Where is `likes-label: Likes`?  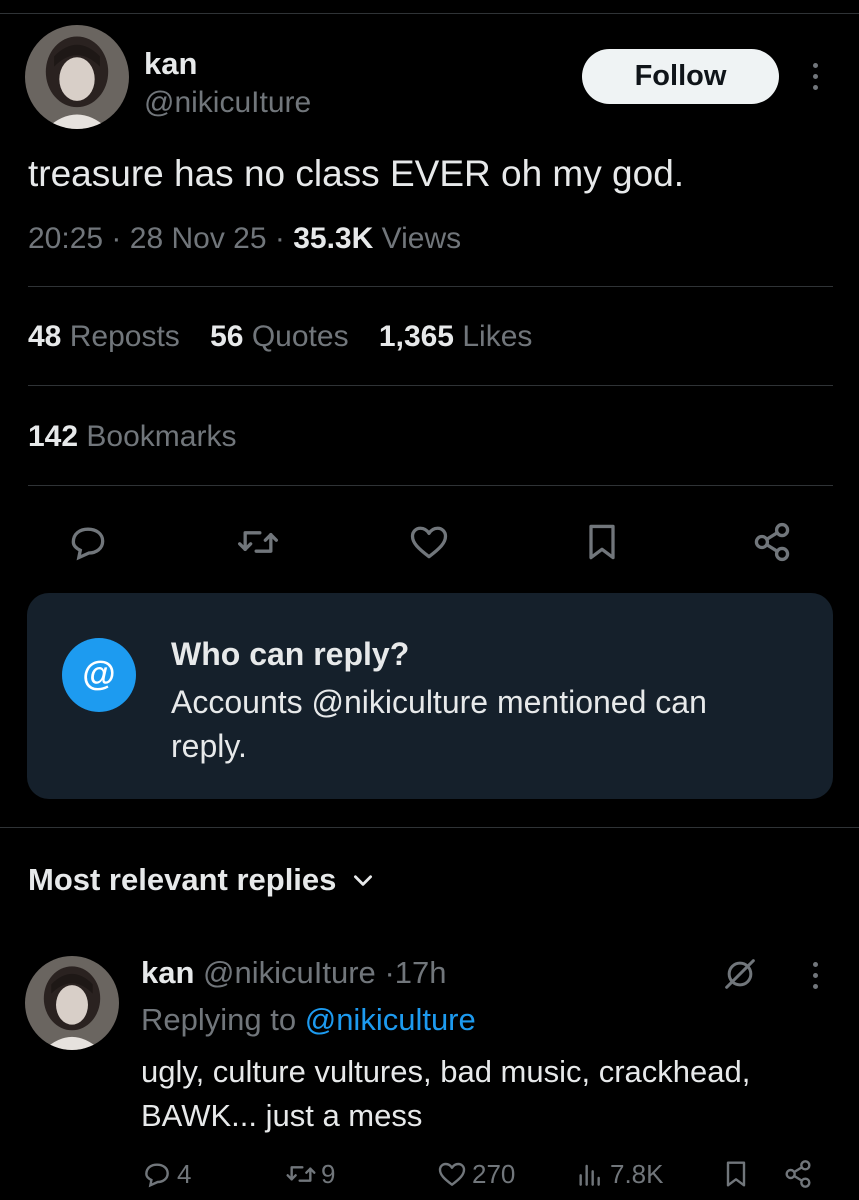 likes-label: Likes is located at coordinates (497, 336).